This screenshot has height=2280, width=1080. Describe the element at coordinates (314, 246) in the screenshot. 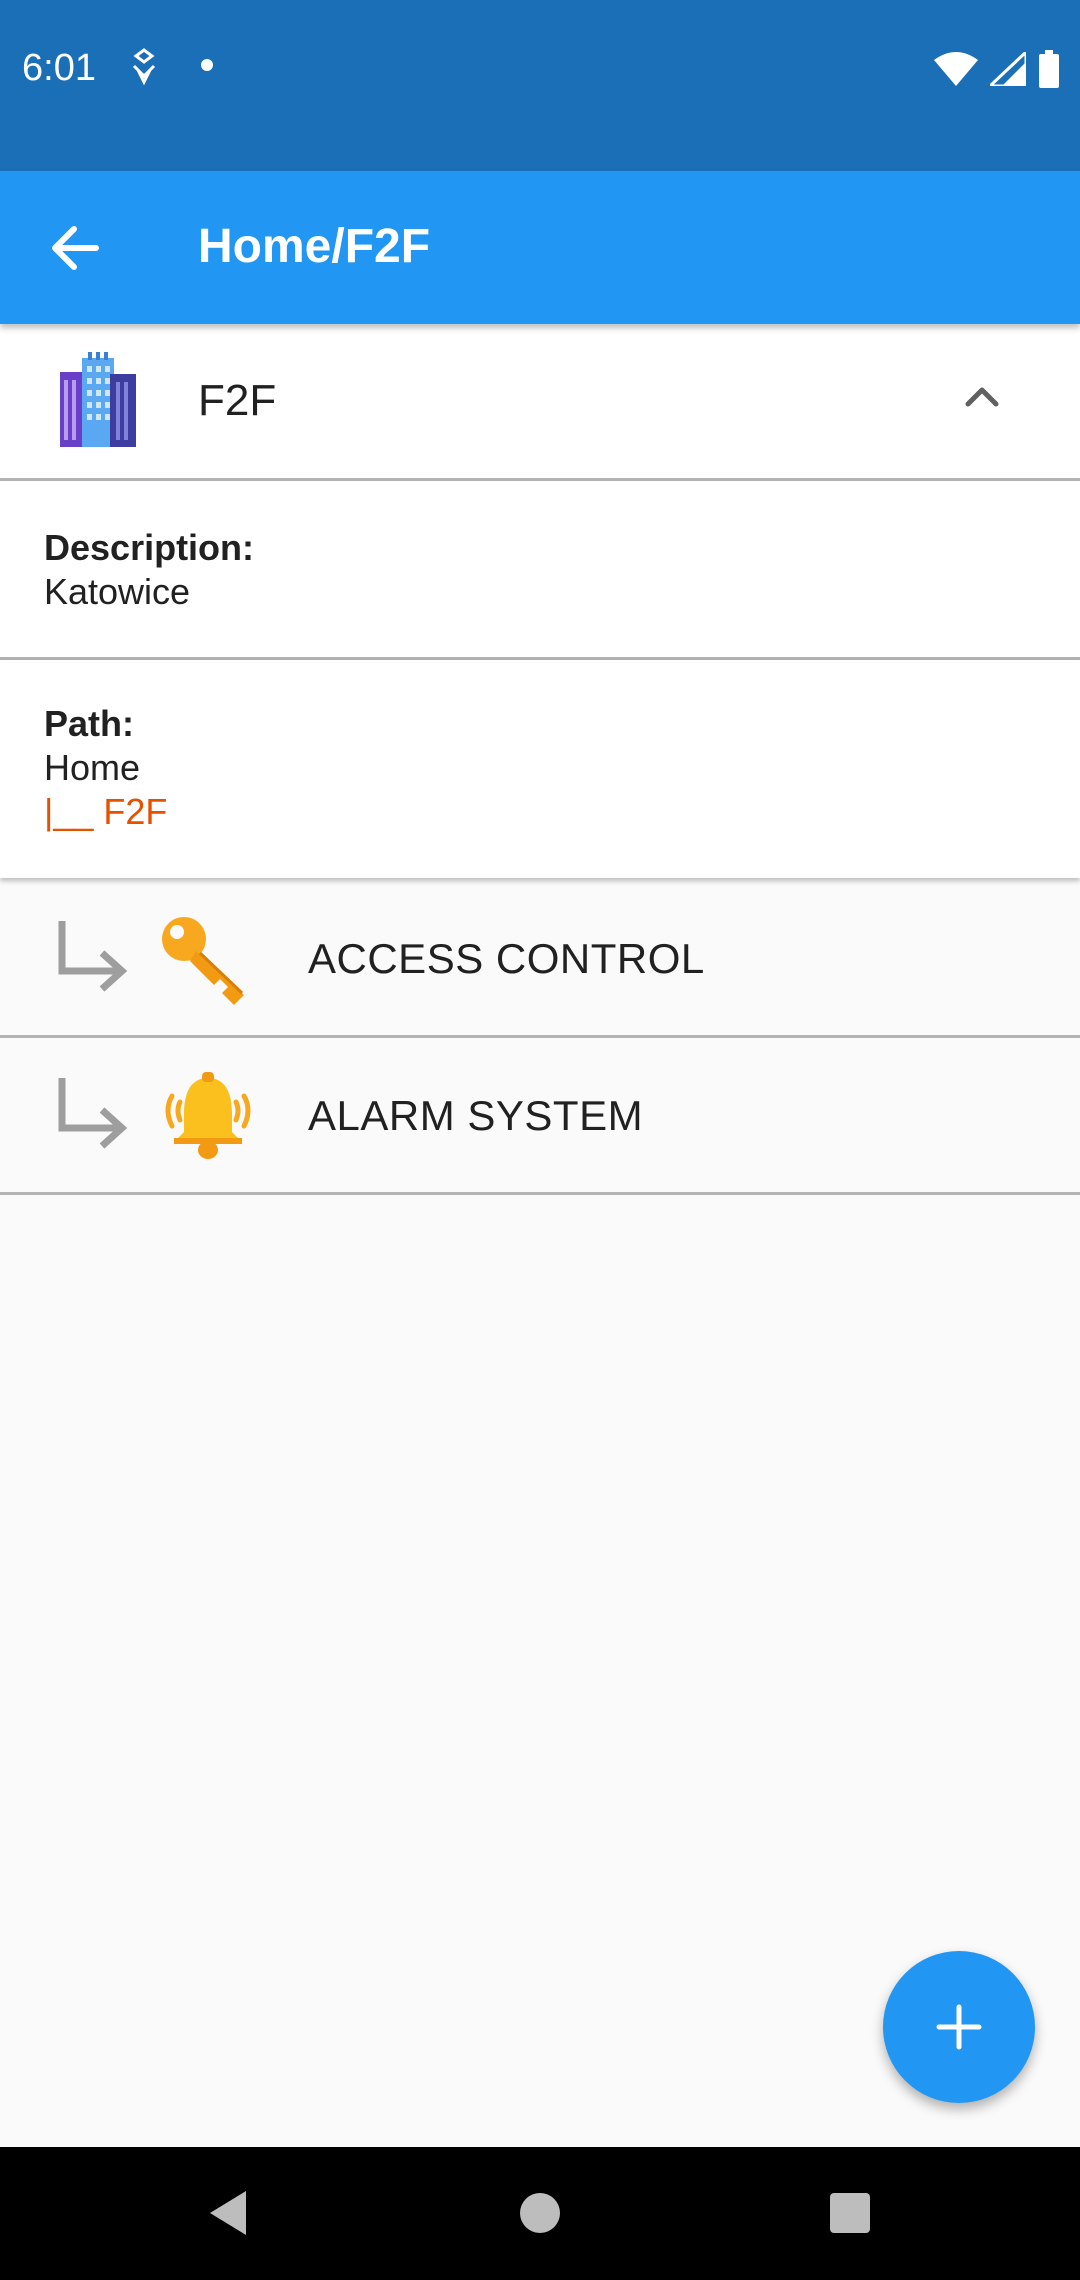

I see `page-title: Home/F2F` at that location.